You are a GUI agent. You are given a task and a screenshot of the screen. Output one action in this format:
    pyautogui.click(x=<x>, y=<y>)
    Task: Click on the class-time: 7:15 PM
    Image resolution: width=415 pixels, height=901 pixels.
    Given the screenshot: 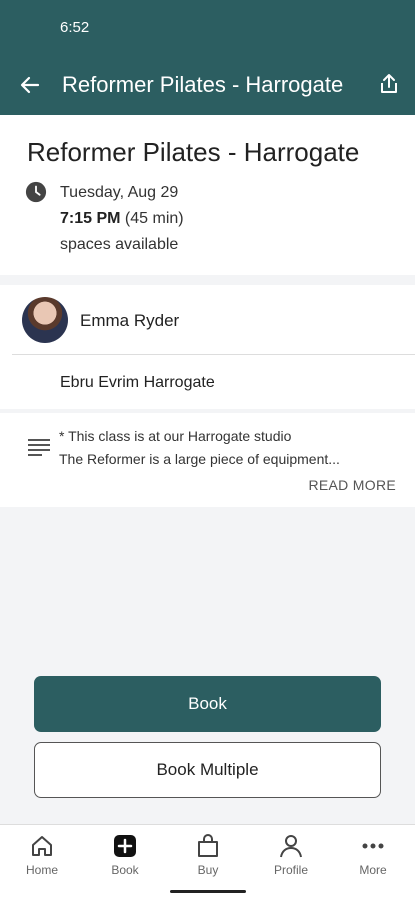 What is the action you would take?
    pyautogui.click(x=90, y=218)
    